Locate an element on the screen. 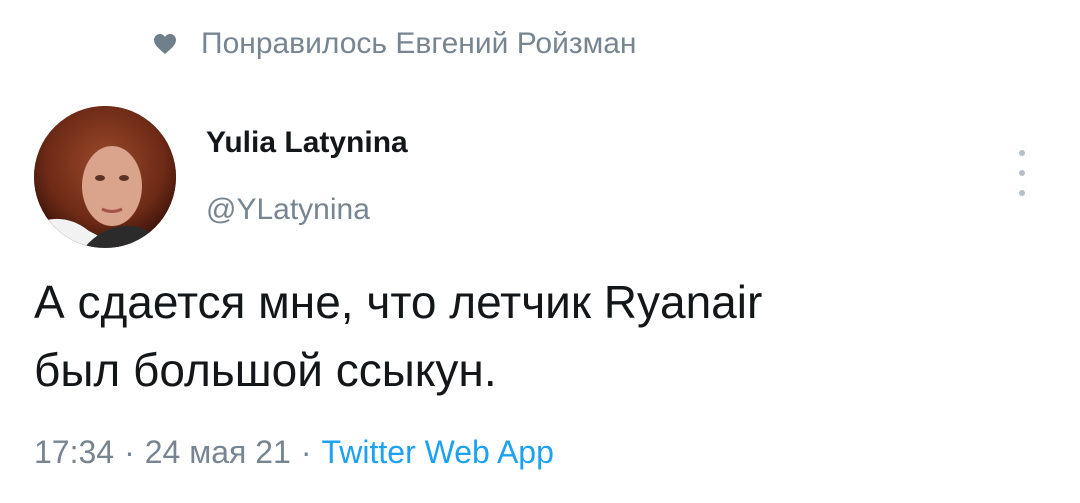  tweet-line: был большой ссыкун. is located at coordinates (265, 370).